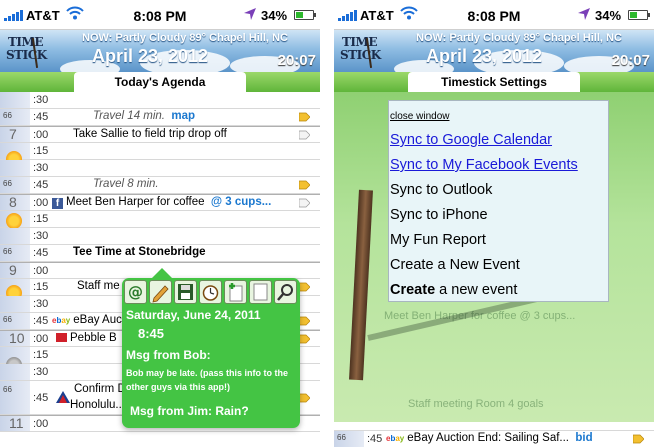  I want to click on create-new-event-item: Create a New Event, so click(455, 265).